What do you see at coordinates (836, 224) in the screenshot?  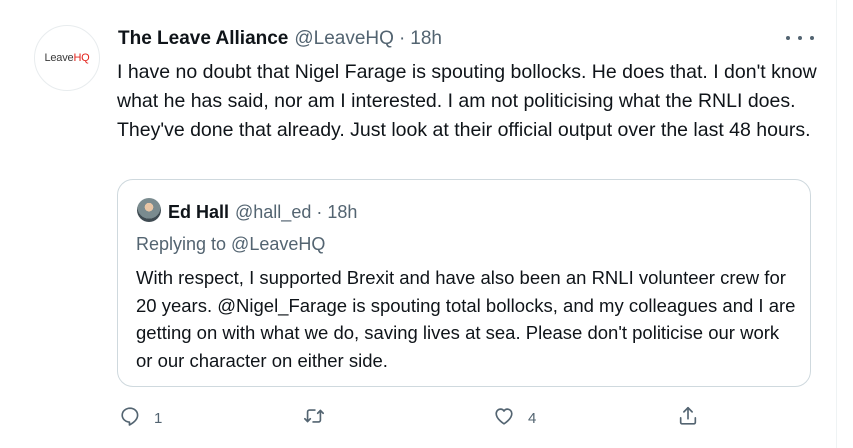 I see `timeline-border` at bounding box center [836, 224].